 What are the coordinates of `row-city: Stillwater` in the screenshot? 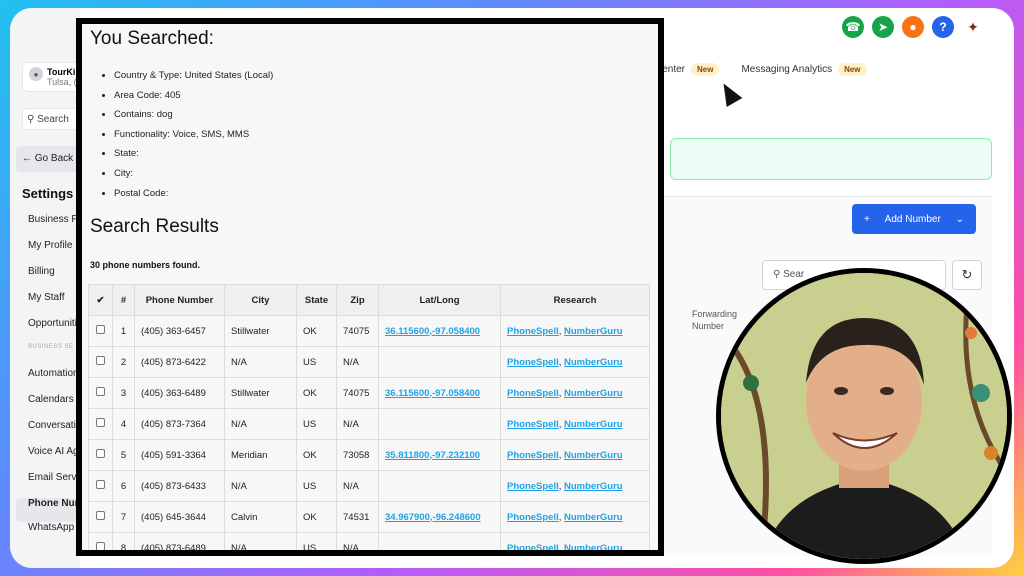 It's located at (260, 331).